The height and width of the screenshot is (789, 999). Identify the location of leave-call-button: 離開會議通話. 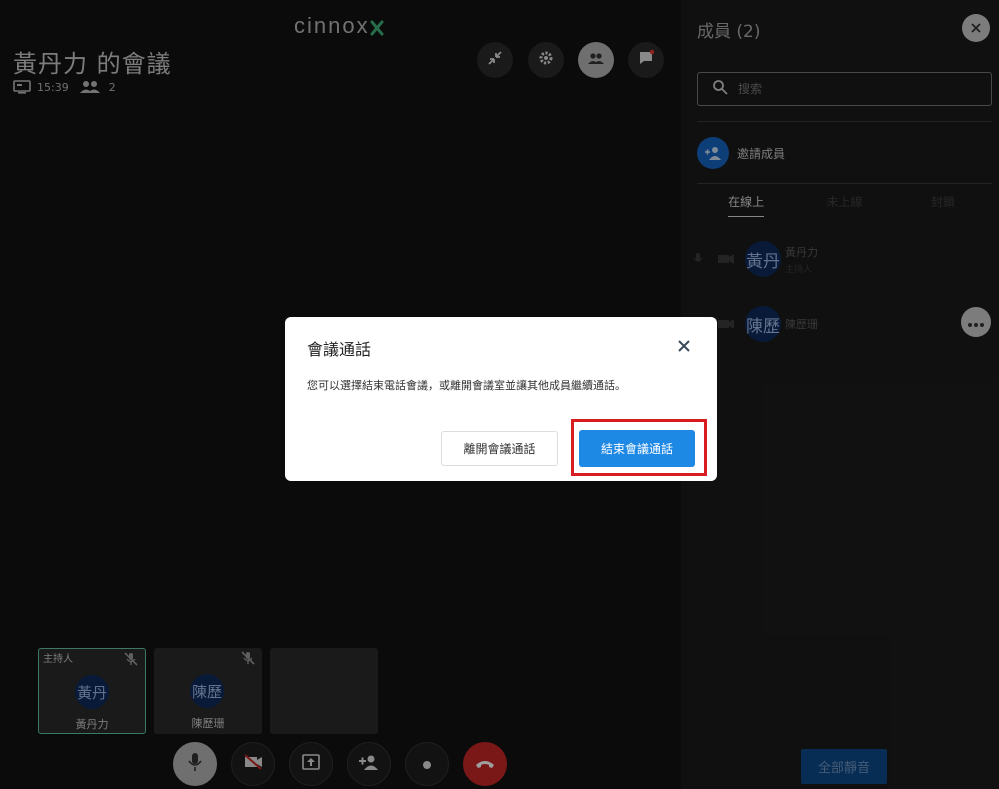
(499, 448).